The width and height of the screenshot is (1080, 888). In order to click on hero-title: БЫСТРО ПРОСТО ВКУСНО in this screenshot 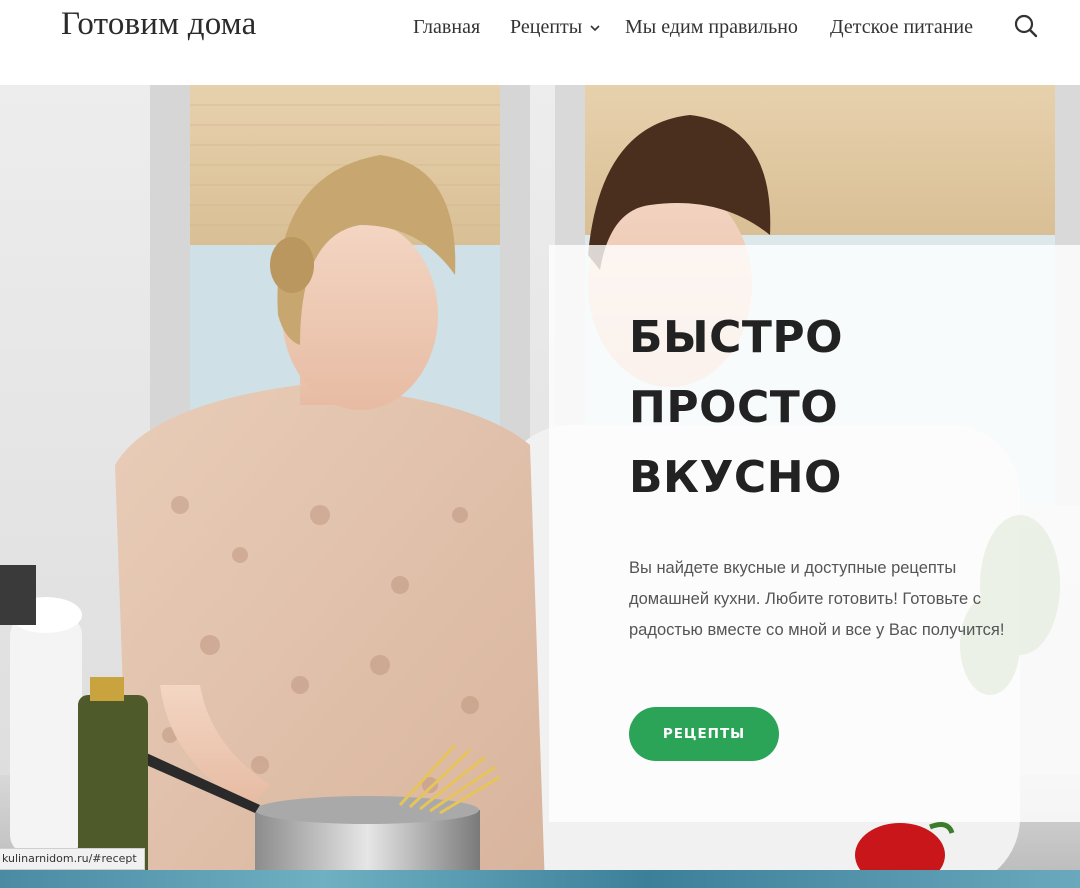, I will do `click(736, 408)`.